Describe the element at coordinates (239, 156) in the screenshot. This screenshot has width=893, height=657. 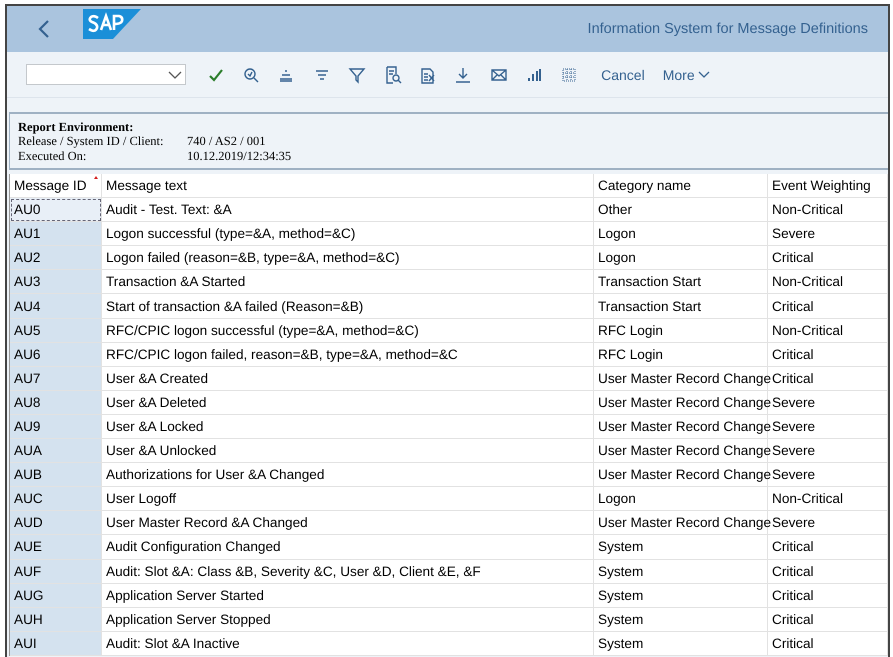
I see `field-value: 10.12.2019/12:34:35` at that location.